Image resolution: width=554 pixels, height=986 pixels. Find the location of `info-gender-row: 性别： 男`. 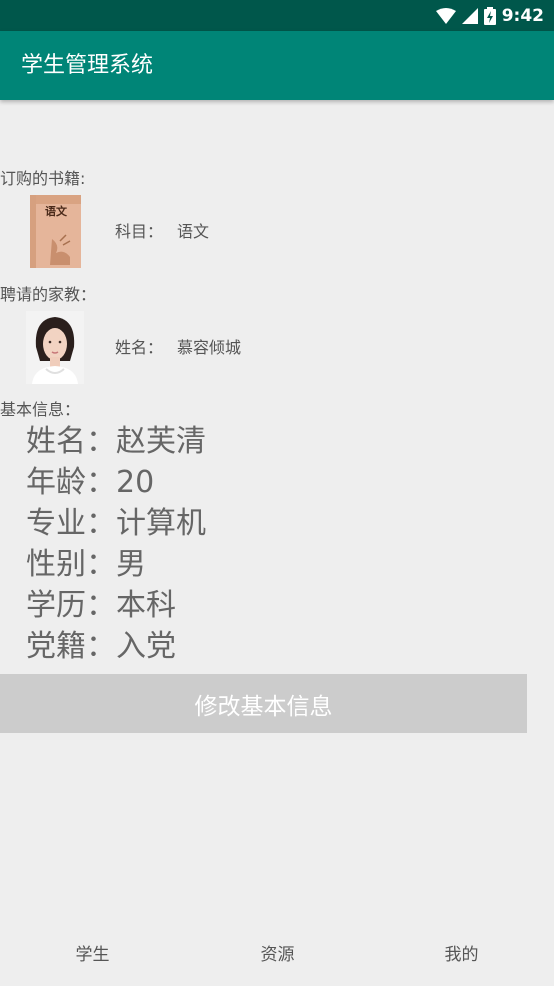

info-gender-row: 性别： 男 is located at coordinates (86, 565).